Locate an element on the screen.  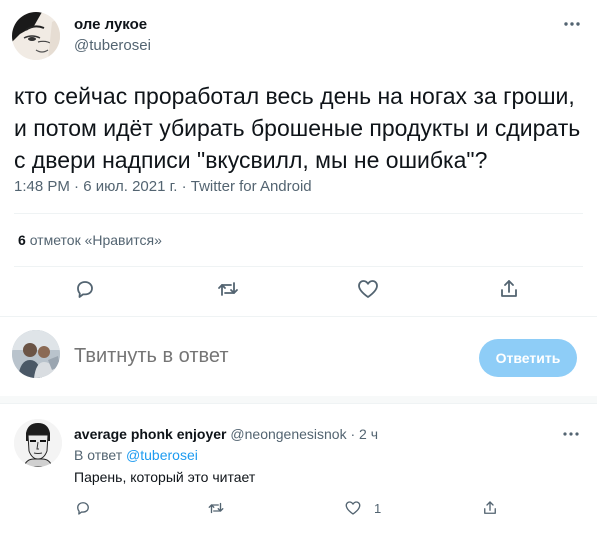
reply-author-handle: @neongenesisnok is located at coordinates (288, 434).